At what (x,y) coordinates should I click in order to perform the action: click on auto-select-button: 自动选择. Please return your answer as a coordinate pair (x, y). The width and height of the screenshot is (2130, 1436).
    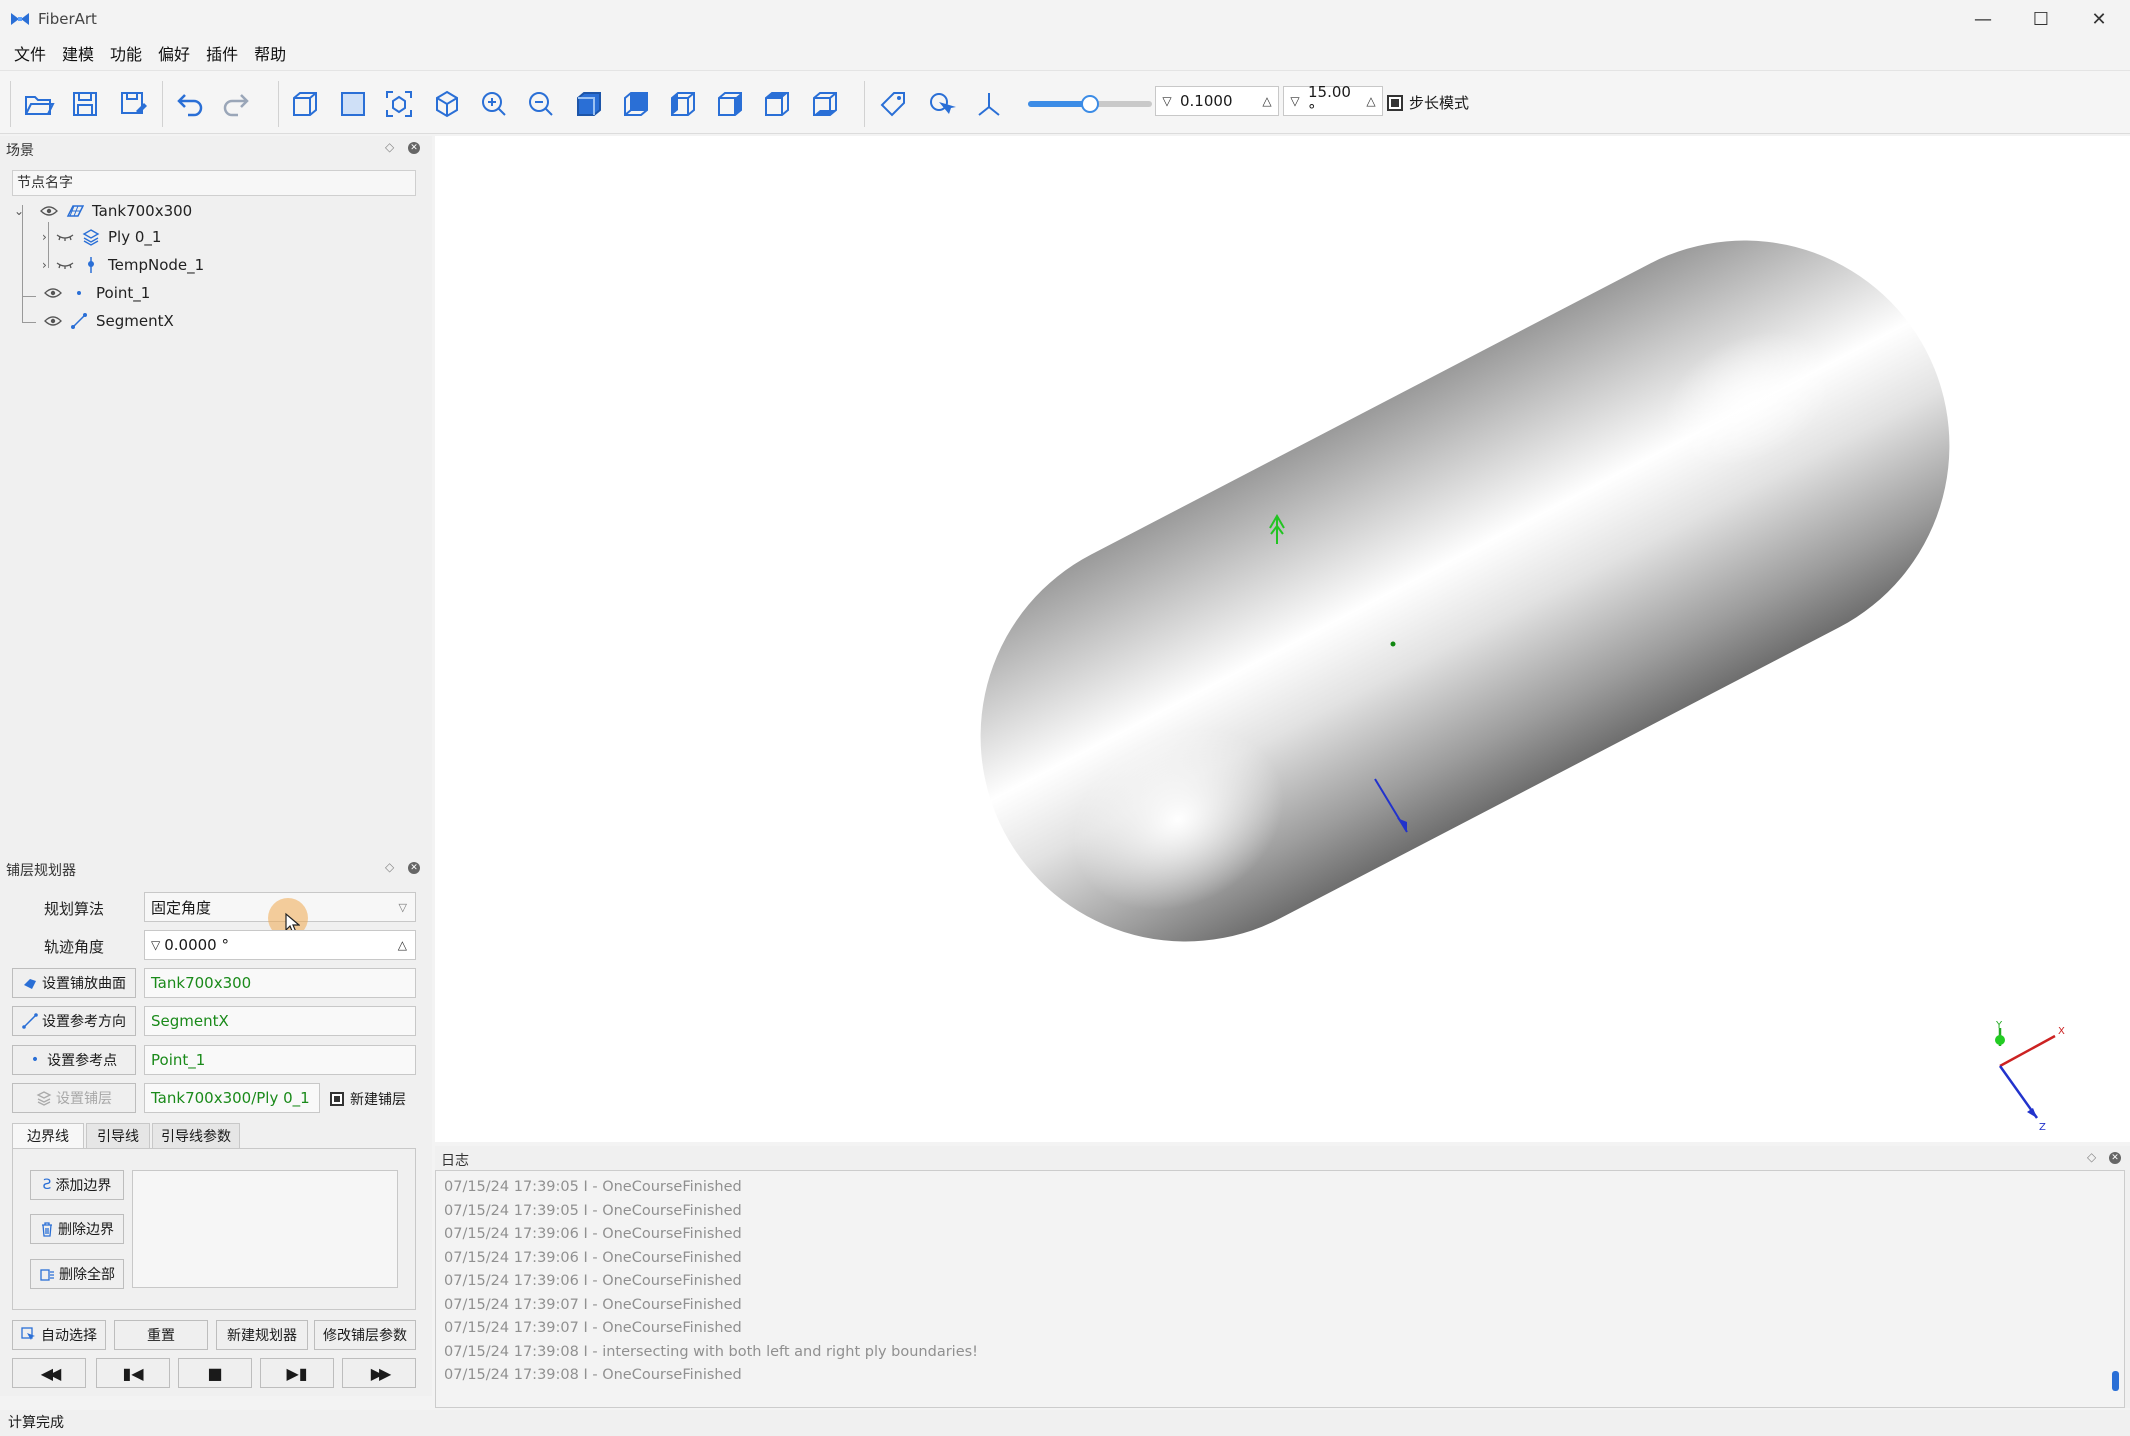
    Looking at the image, I should click on (59, 1335).